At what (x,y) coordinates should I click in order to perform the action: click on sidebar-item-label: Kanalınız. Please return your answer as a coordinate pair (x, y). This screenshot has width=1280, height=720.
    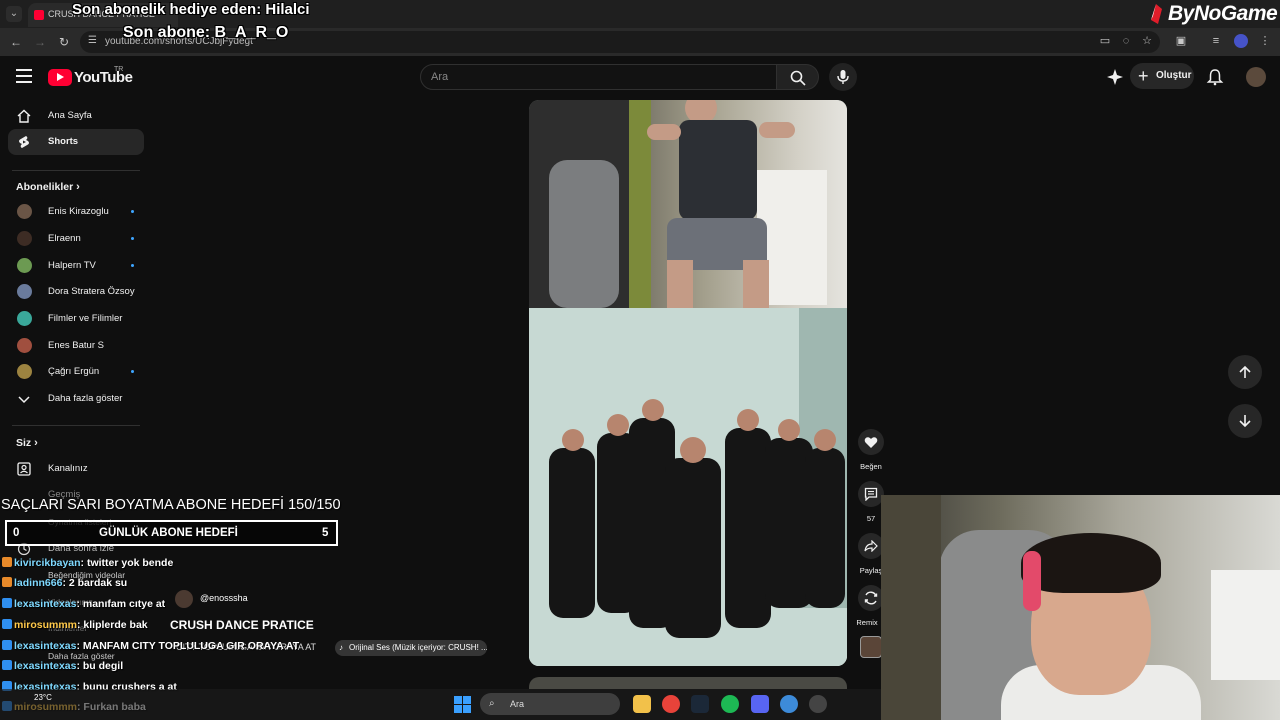
    Looking at the image, I should click on (68, 468).